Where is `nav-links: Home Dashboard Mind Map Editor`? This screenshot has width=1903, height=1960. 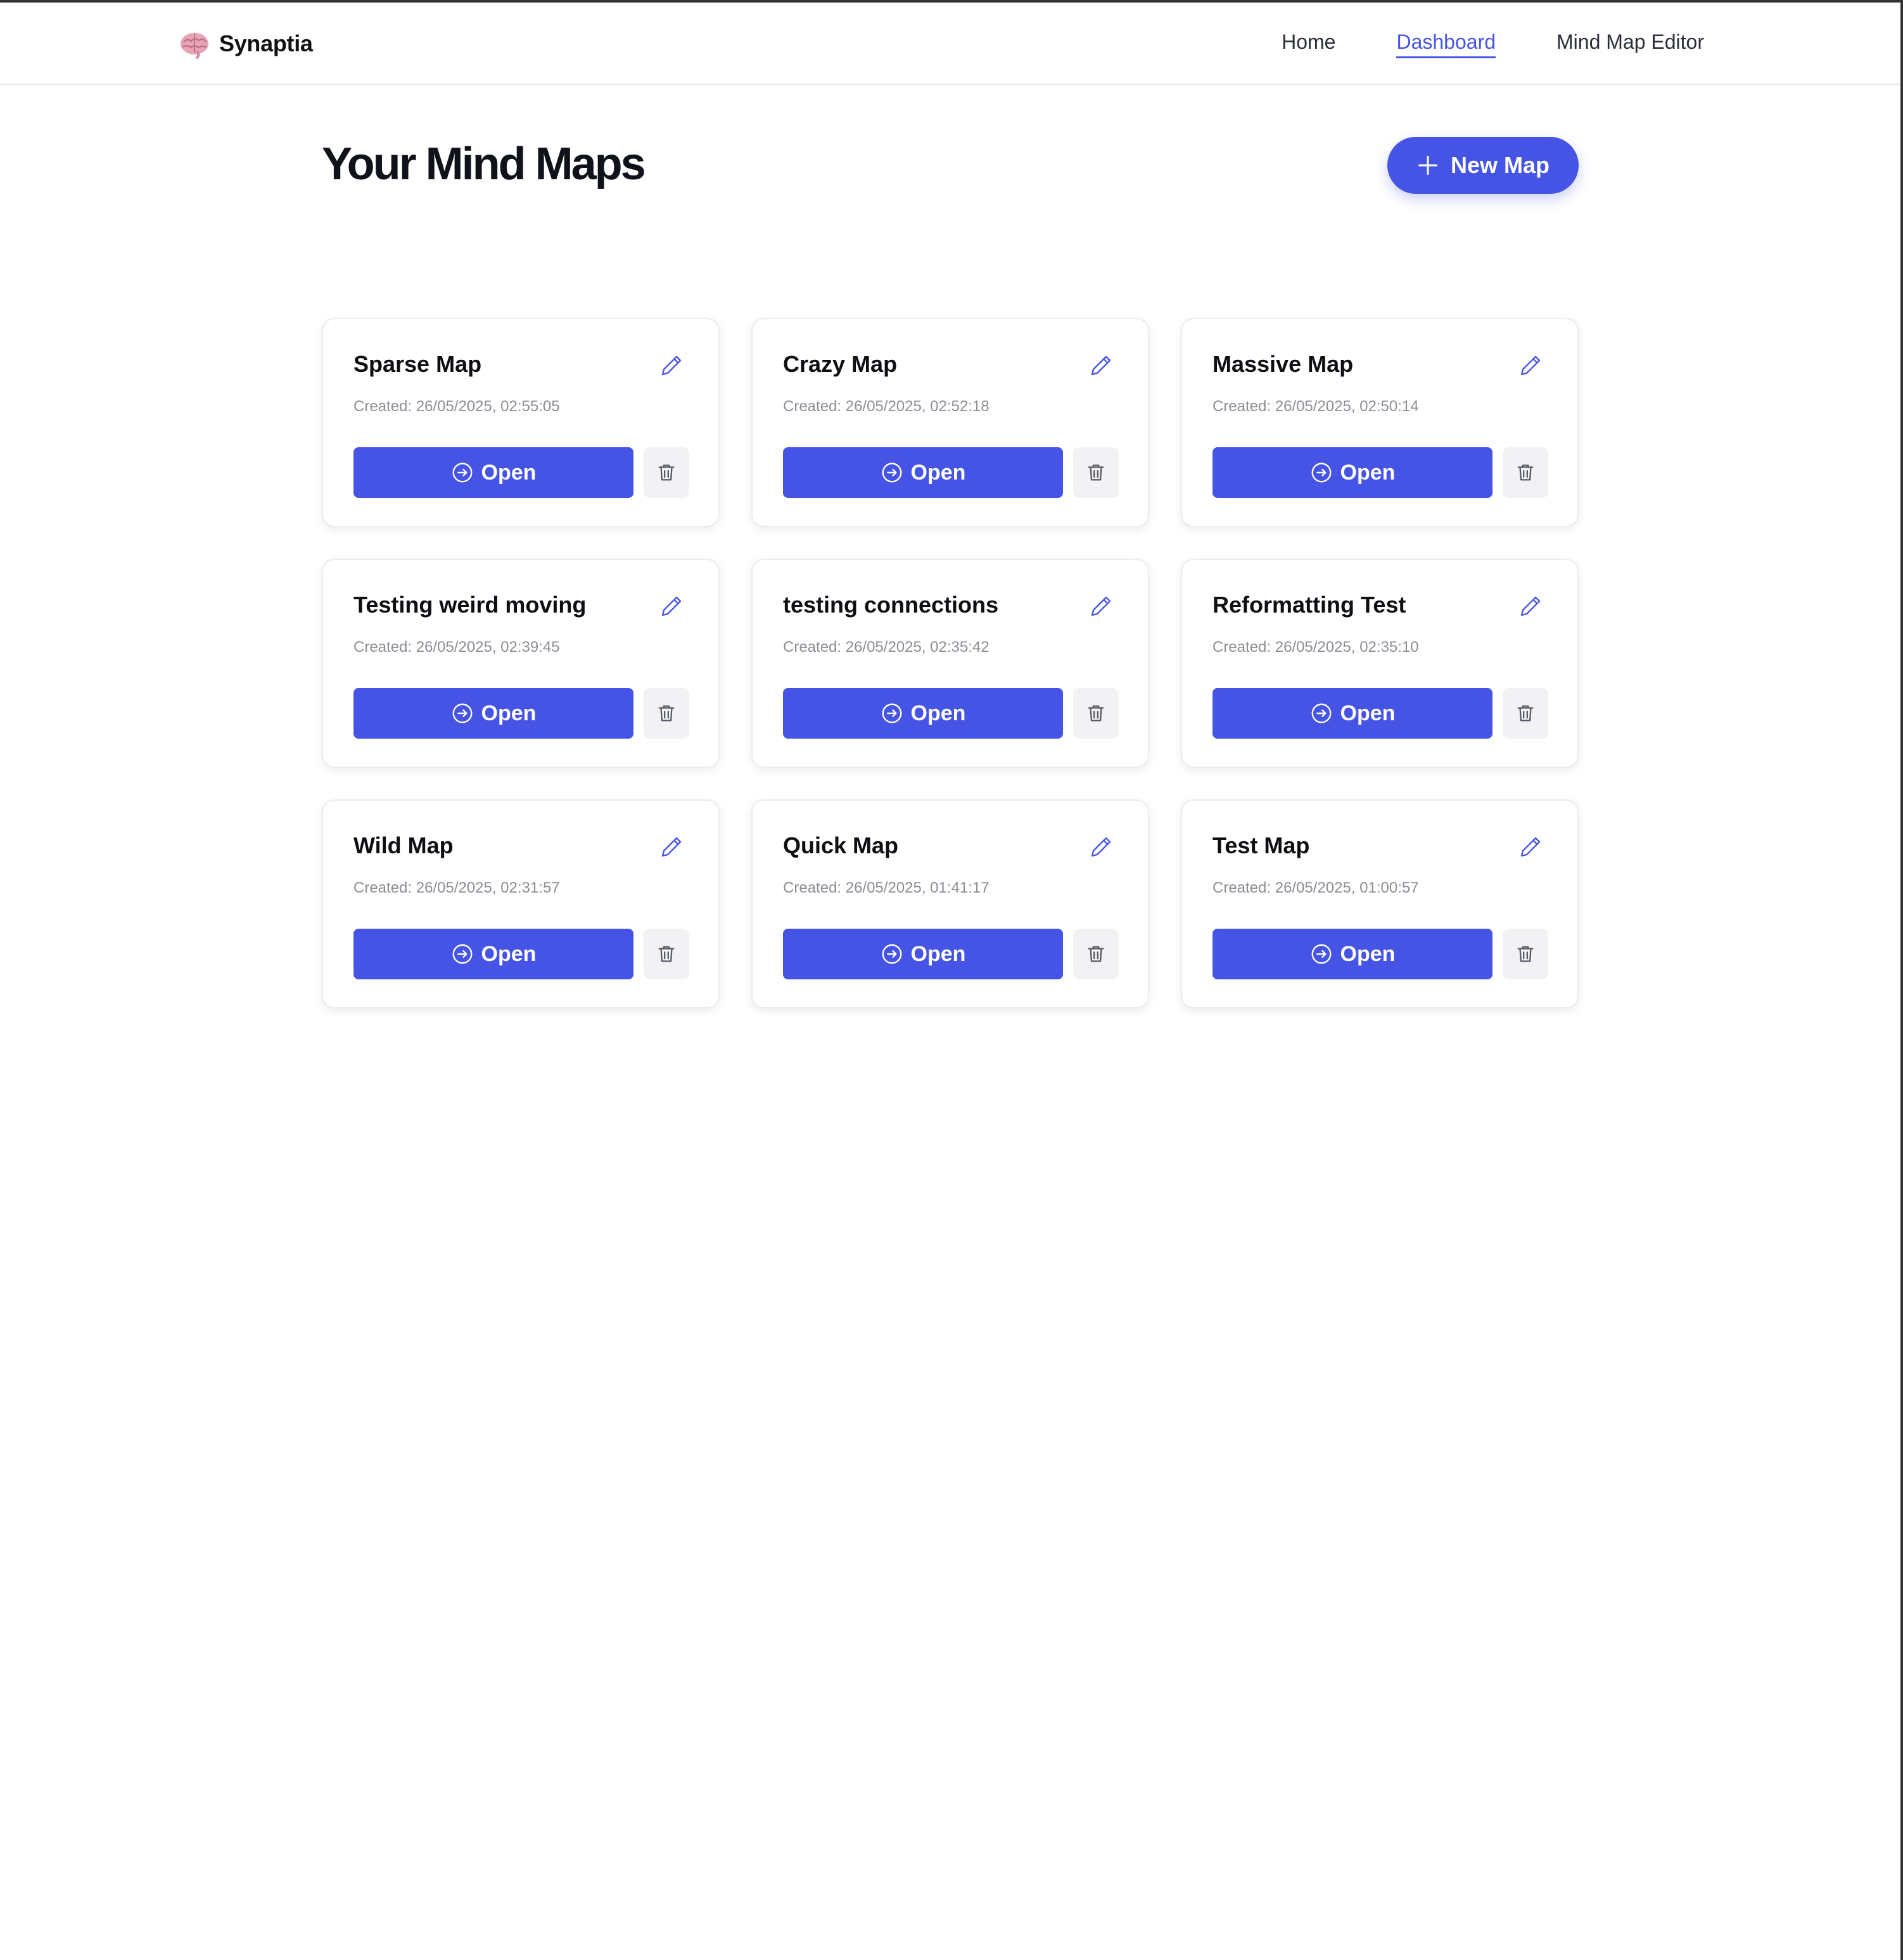 nav-links: Home Dashboard Mind Map Editor is located at coordinates (1493, 44).